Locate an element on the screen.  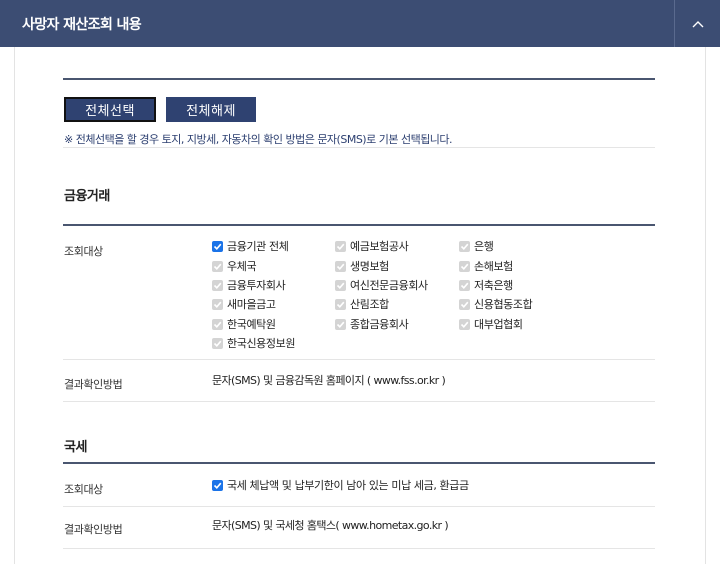
select-all-button: 전체선택 is located at coordinates (110, 109).